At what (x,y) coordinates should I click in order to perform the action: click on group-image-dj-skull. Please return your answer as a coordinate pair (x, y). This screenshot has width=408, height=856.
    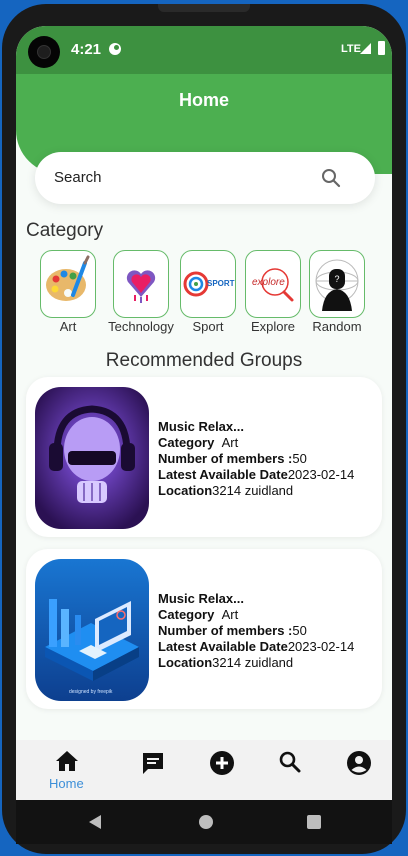
    Looking at the image, I should click on (92, 458).